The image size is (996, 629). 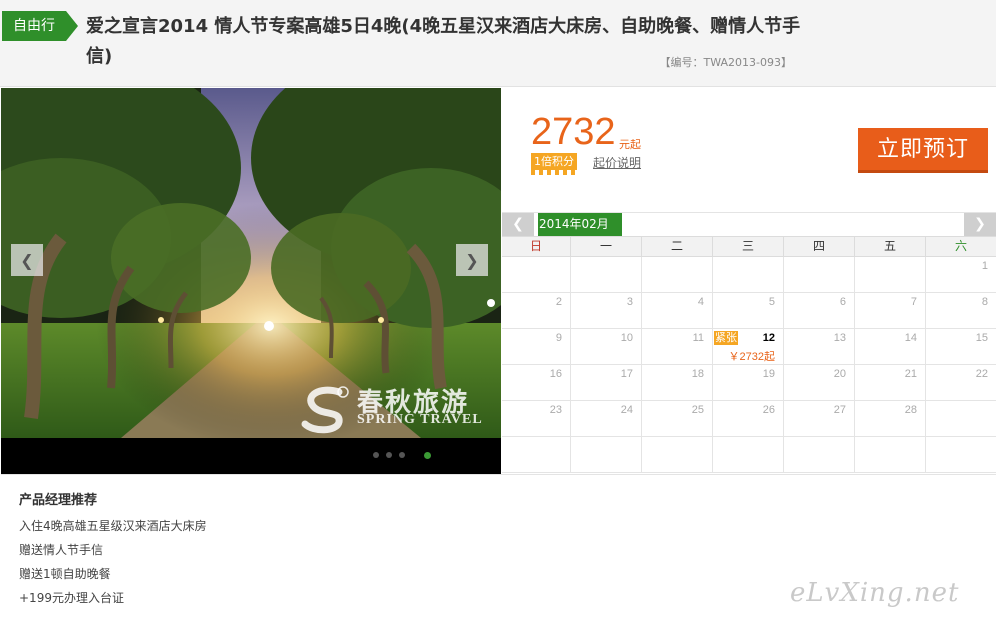 What do you see at coordinates (923, 150) in the screenshot?
I see `book-now-button: 立即预订` at bounding box center [923, 150].